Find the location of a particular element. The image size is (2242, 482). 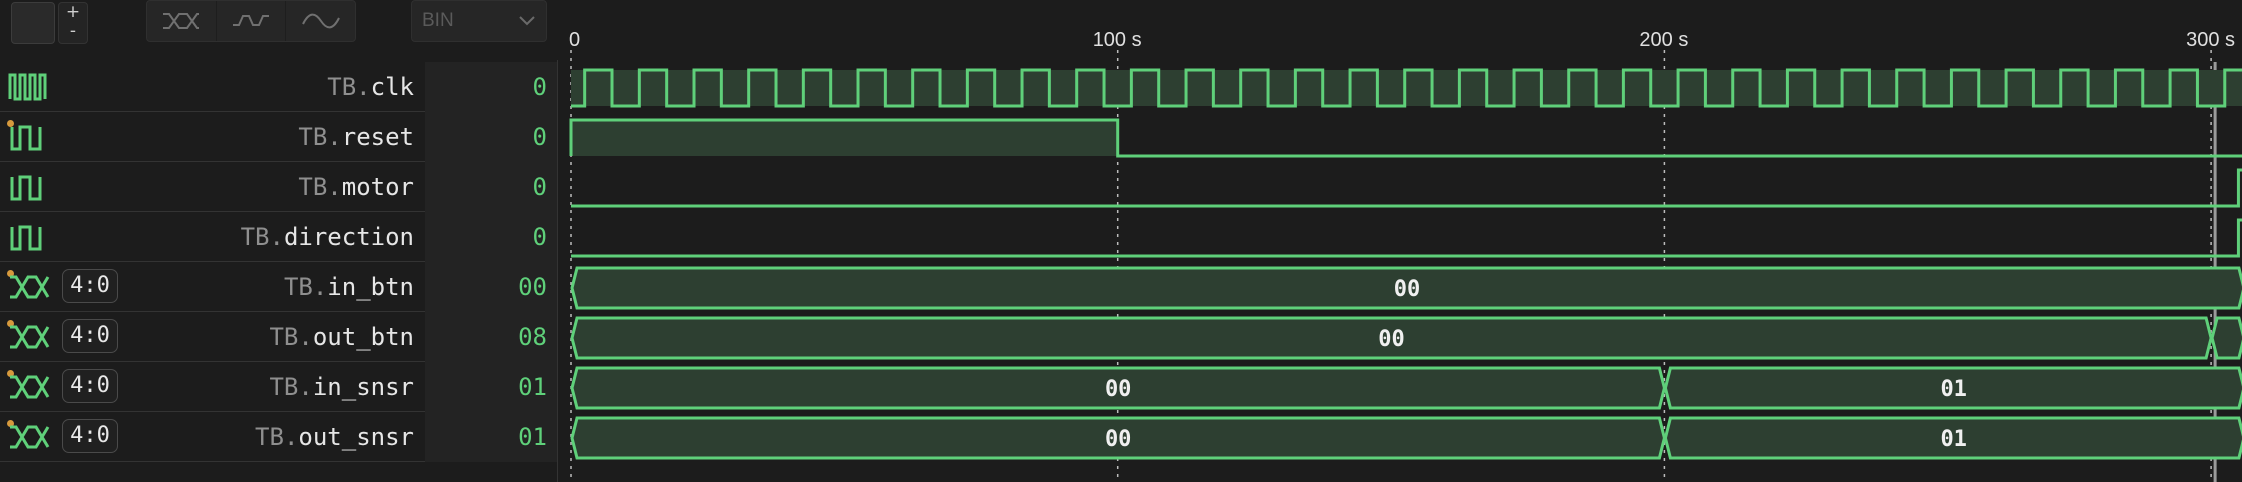

signal-row-out-btn: 4:0 TB.out_btn 08 is located at coordinates (278, 337).